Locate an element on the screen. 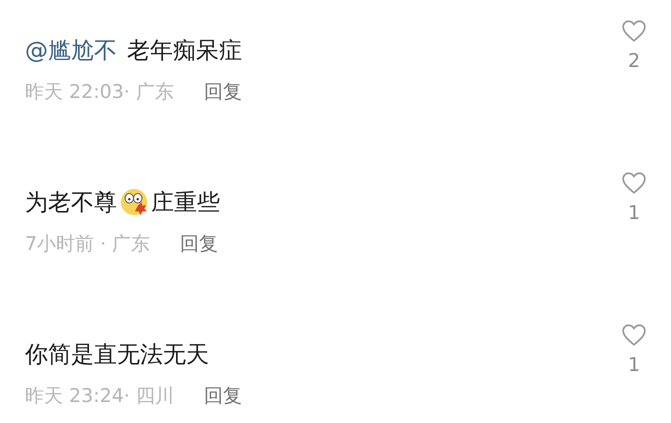 The height and width of the screenshot is (423, 671). comment-time-location: 昨天 22:03· 广东 is located at coordinates (99, 92).